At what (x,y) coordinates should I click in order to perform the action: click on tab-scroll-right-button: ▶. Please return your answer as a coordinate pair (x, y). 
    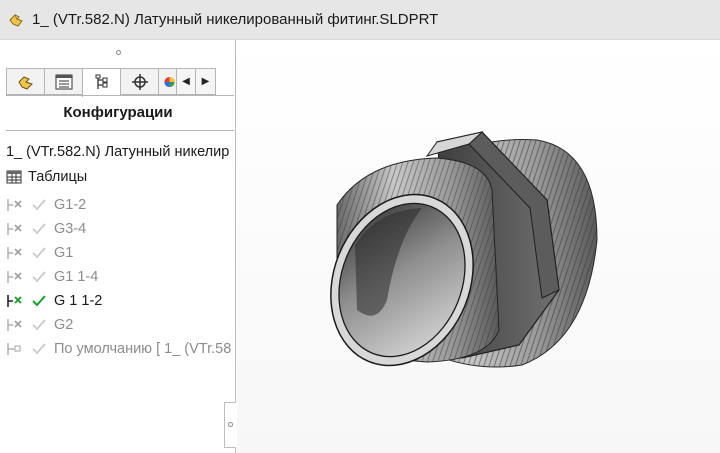
    Looking at the image, I should click on (206, 81).